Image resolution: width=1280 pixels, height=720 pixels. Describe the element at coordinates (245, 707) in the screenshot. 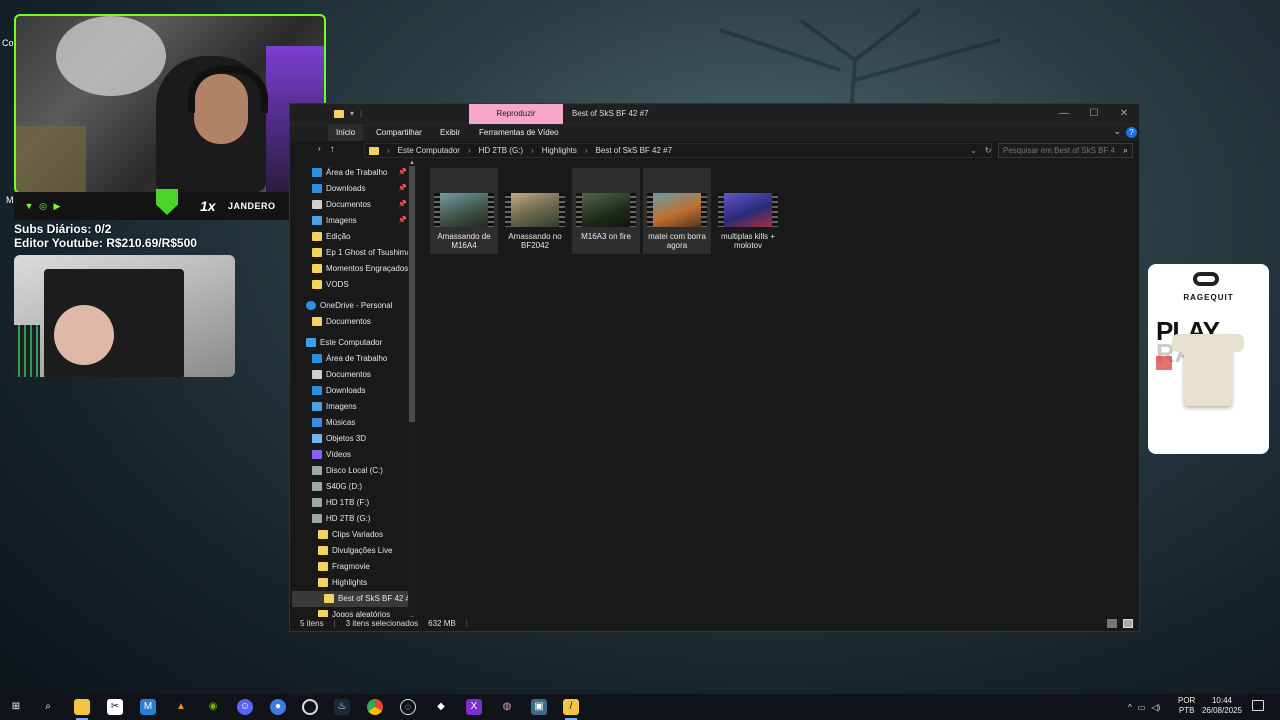

I see `discord-icon: ☺` at that location.